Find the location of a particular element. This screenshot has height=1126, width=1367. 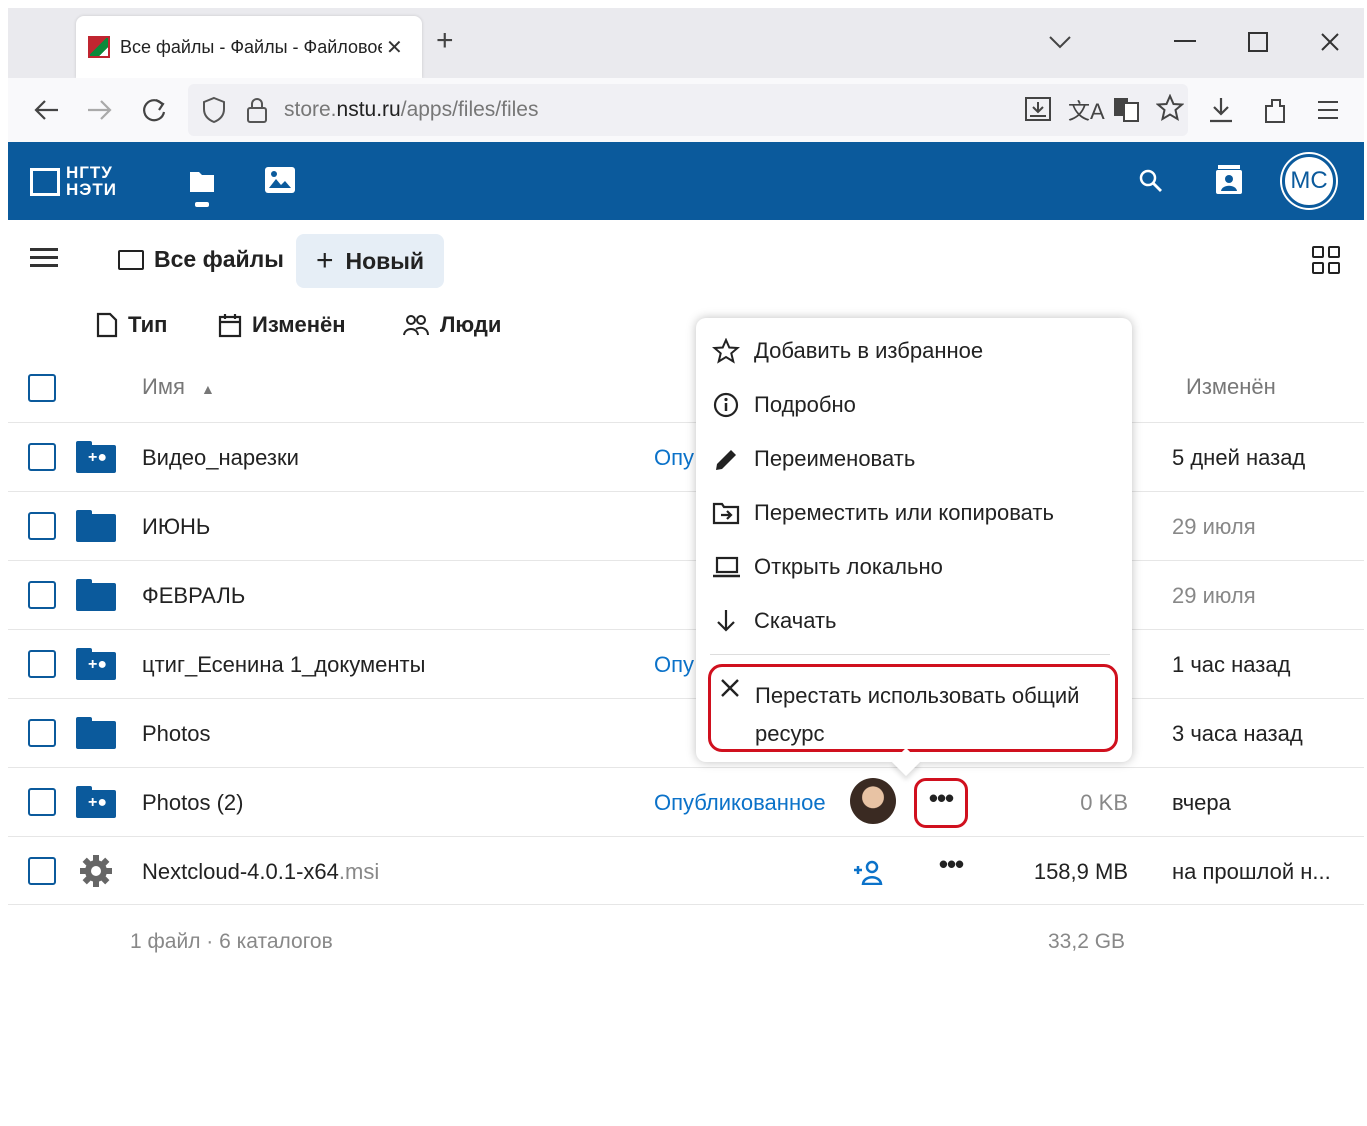

browser-menu-icon is located at coordinates (1328, 110).